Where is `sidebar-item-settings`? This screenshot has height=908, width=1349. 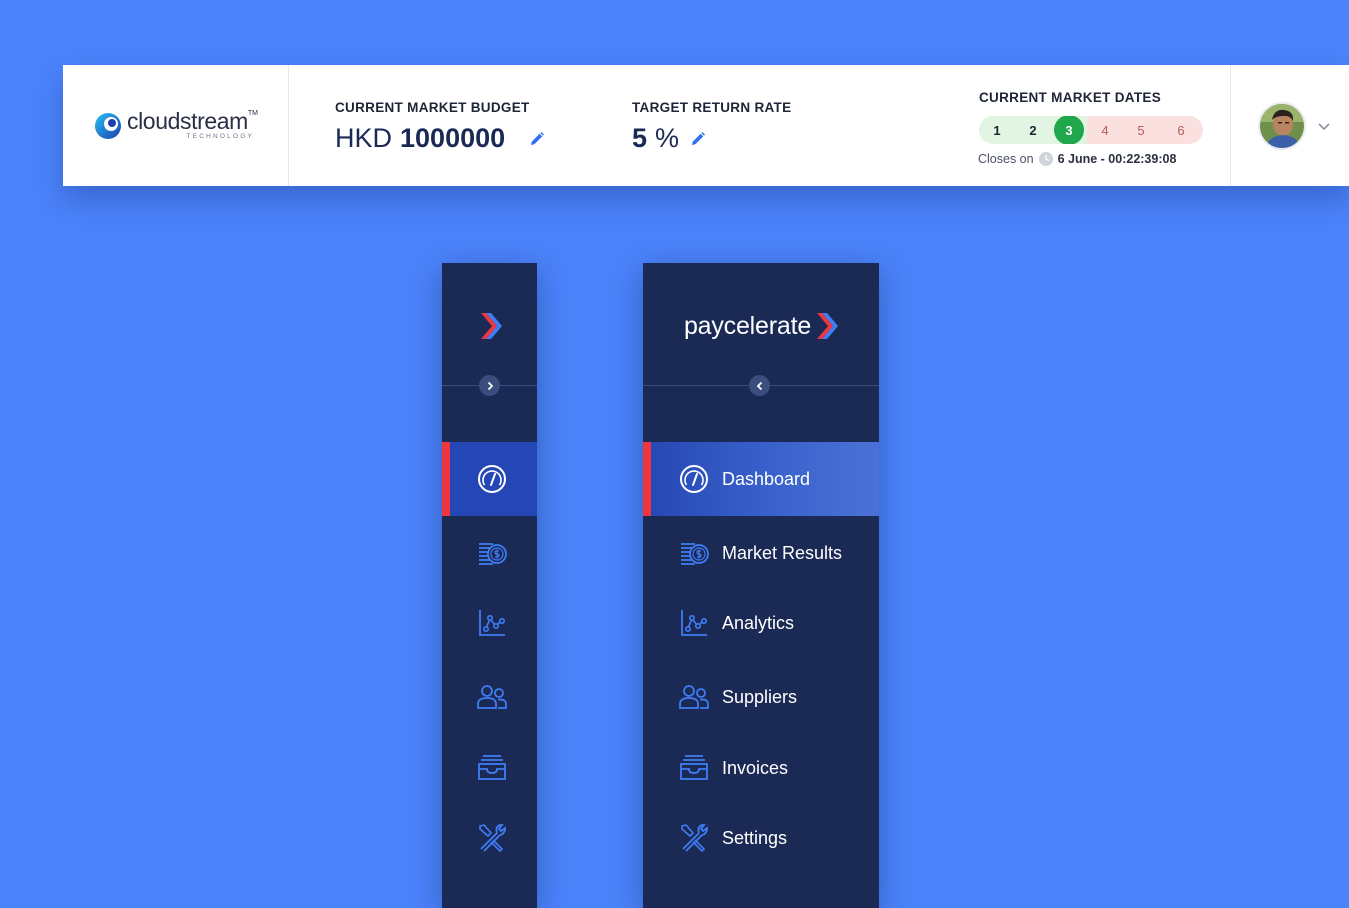
sidebar-item-settings is located at coordinates (489, 838).